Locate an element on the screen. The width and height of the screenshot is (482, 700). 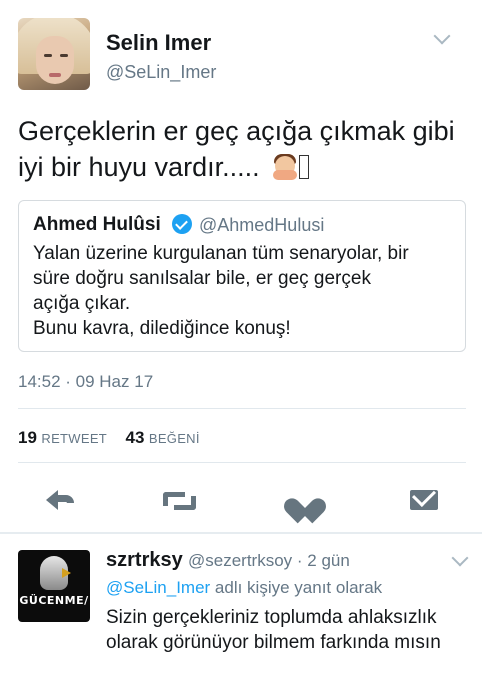
like-label: BEĞENİ is located at coordinates (174, 438).